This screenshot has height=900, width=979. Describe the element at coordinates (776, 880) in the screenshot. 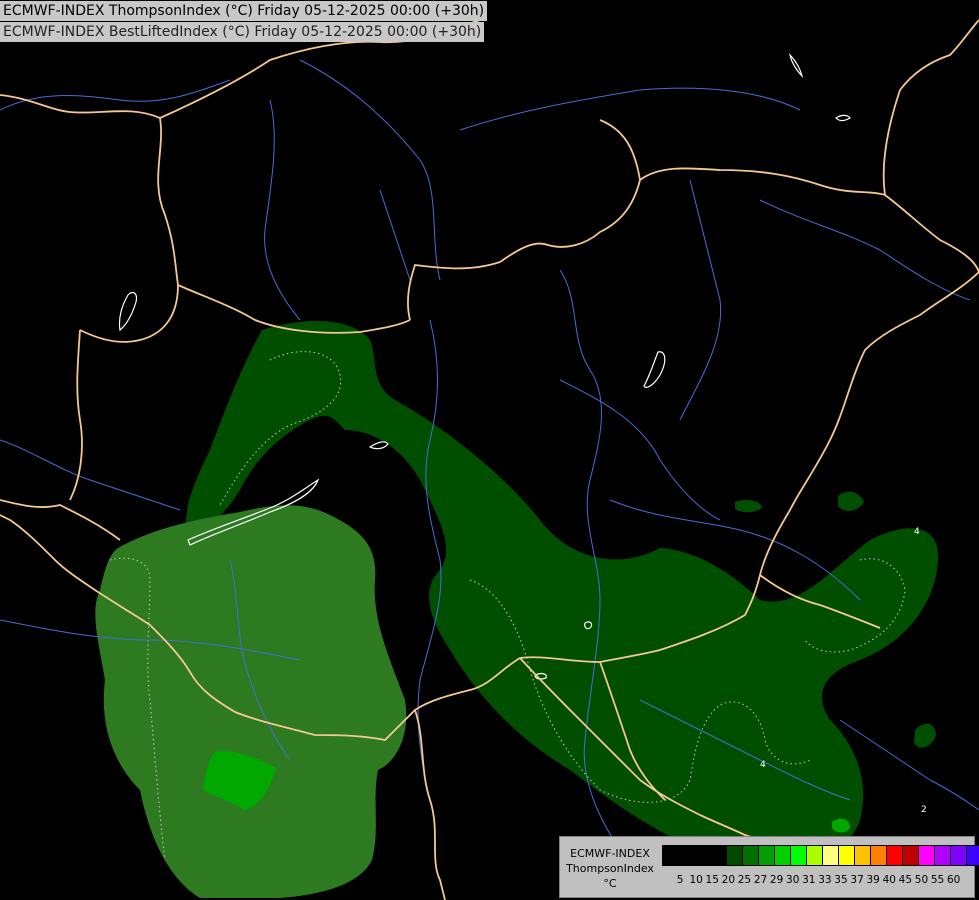

I see `legend-tick-label: 29` at that location.